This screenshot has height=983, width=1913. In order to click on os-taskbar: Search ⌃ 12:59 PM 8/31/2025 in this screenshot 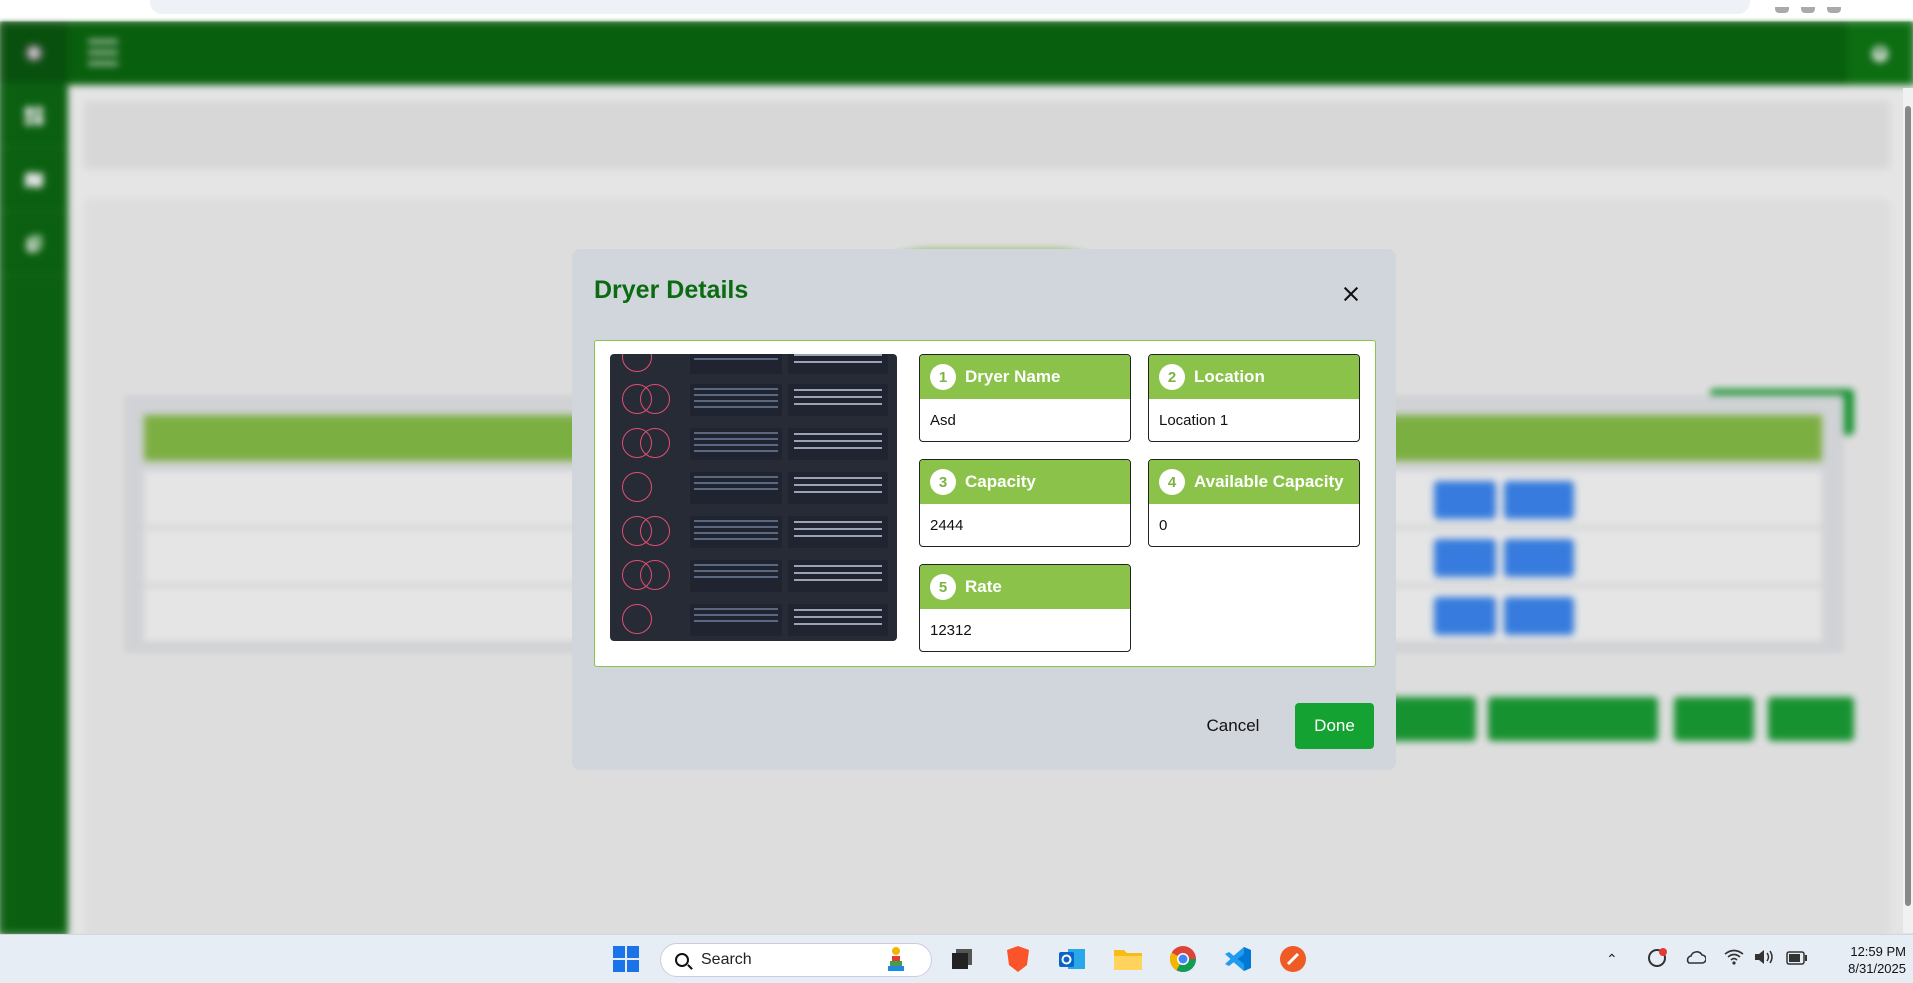, I will do `click(956, 958)`.